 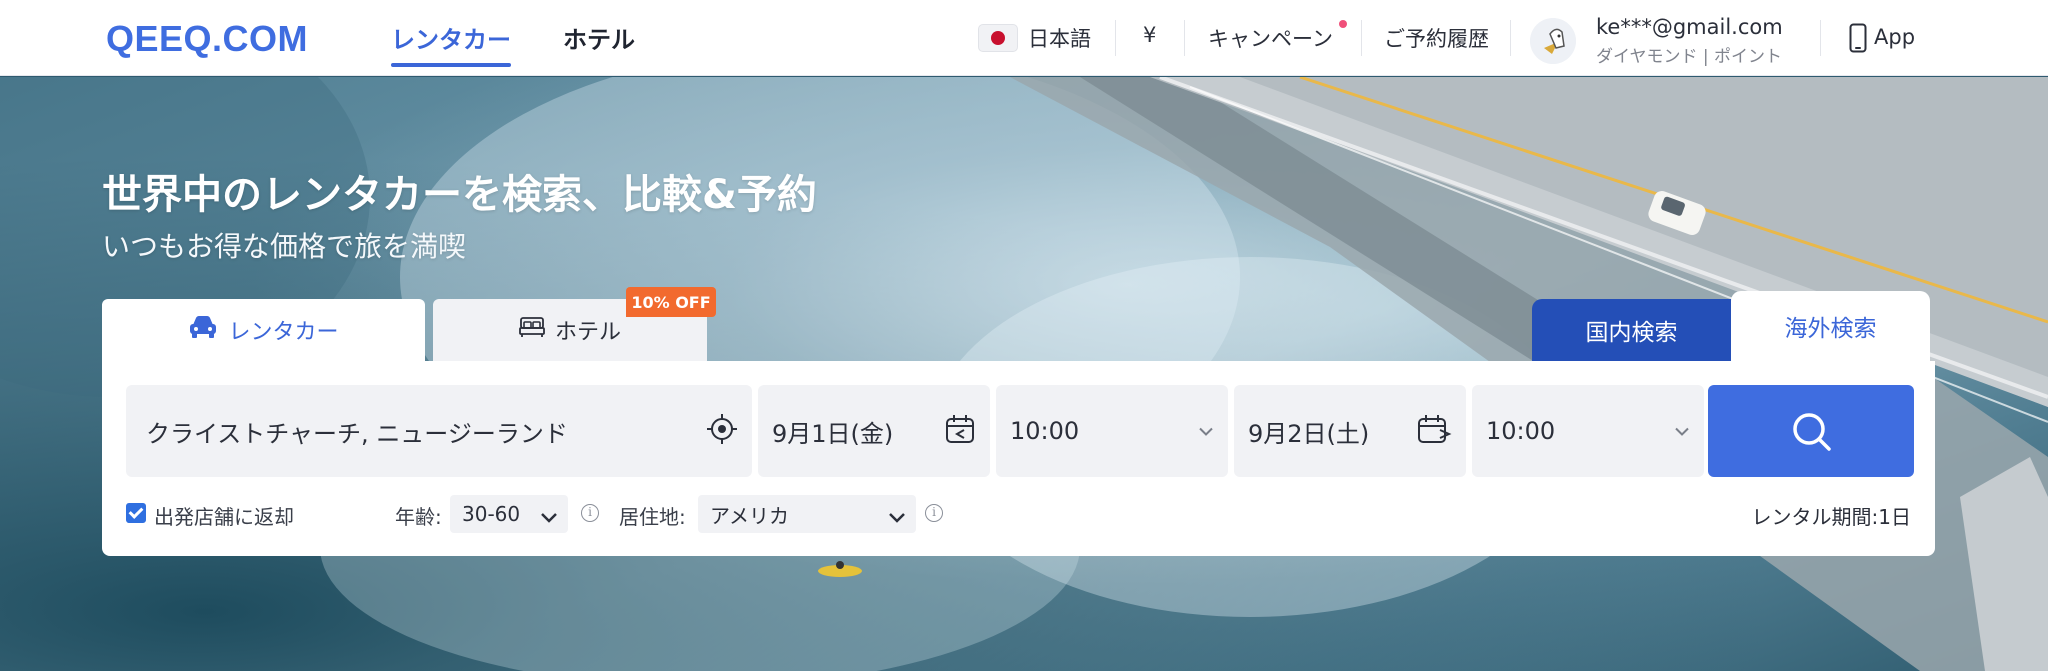 I want to click on pickup-time-value: 10:00, so click(x=1045, y=431).